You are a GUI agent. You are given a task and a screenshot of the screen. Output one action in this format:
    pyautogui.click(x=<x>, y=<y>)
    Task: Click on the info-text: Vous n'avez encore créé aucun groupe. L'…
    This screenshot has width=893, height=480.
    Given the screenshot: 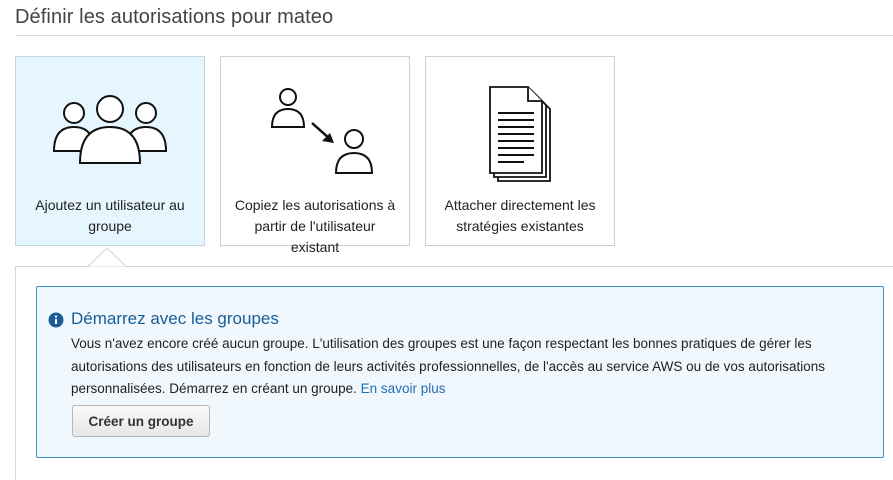 What is the action you would take?
    pyautogui.click(x=448, y=366)
    